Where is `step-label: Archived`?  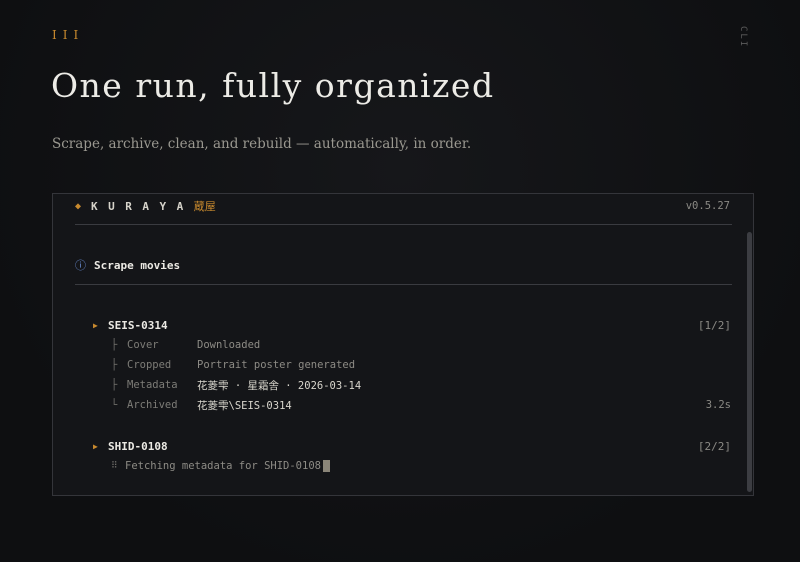
step-label: Archived is located at coordinates (152, 405).